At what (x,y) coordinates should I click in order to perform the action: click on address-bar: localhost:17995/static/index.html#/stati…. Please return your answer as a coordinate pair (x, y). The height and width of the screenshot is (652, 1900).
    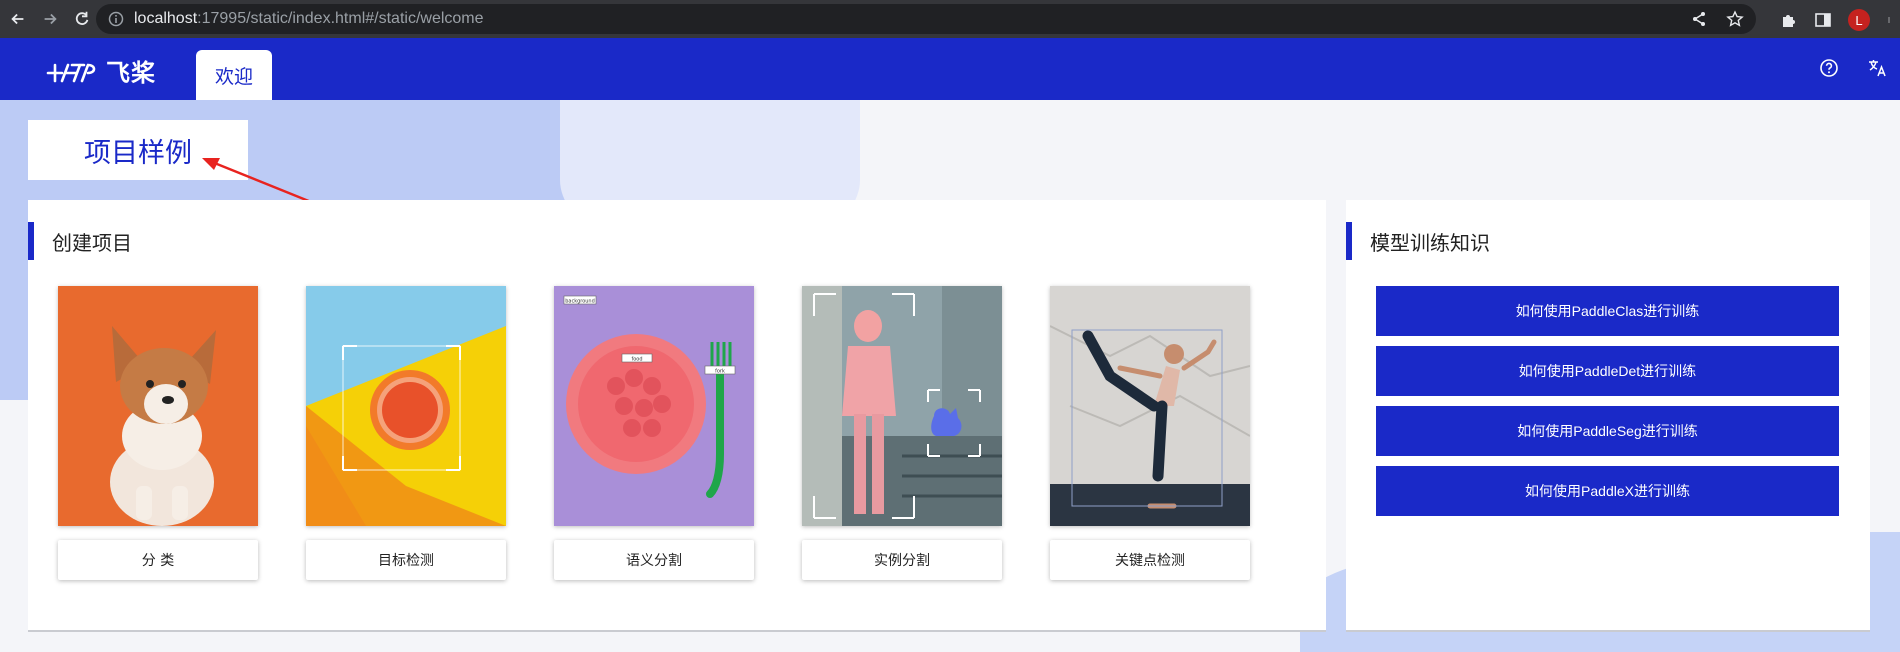
    Looking at the image, I should click on (926, 19).